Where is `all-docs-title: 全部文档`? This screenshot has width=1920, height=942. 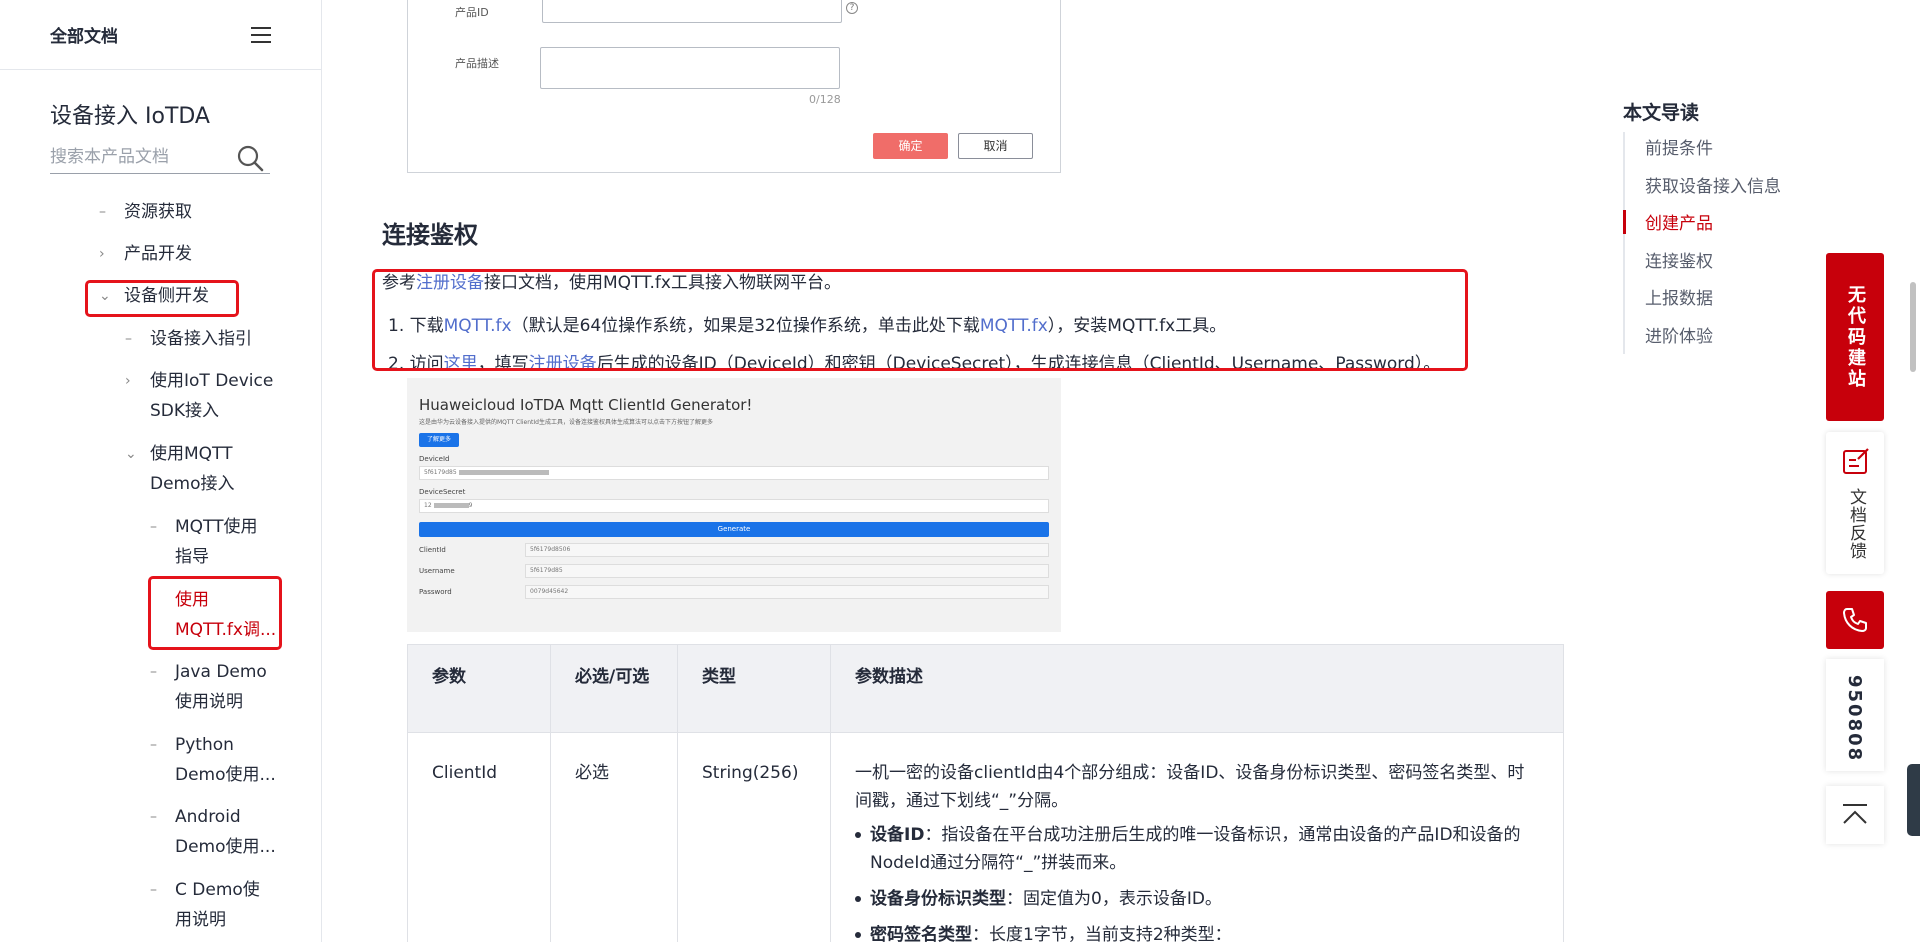
all-docs-title: 全部文档 is located at coordinates (84, 34).